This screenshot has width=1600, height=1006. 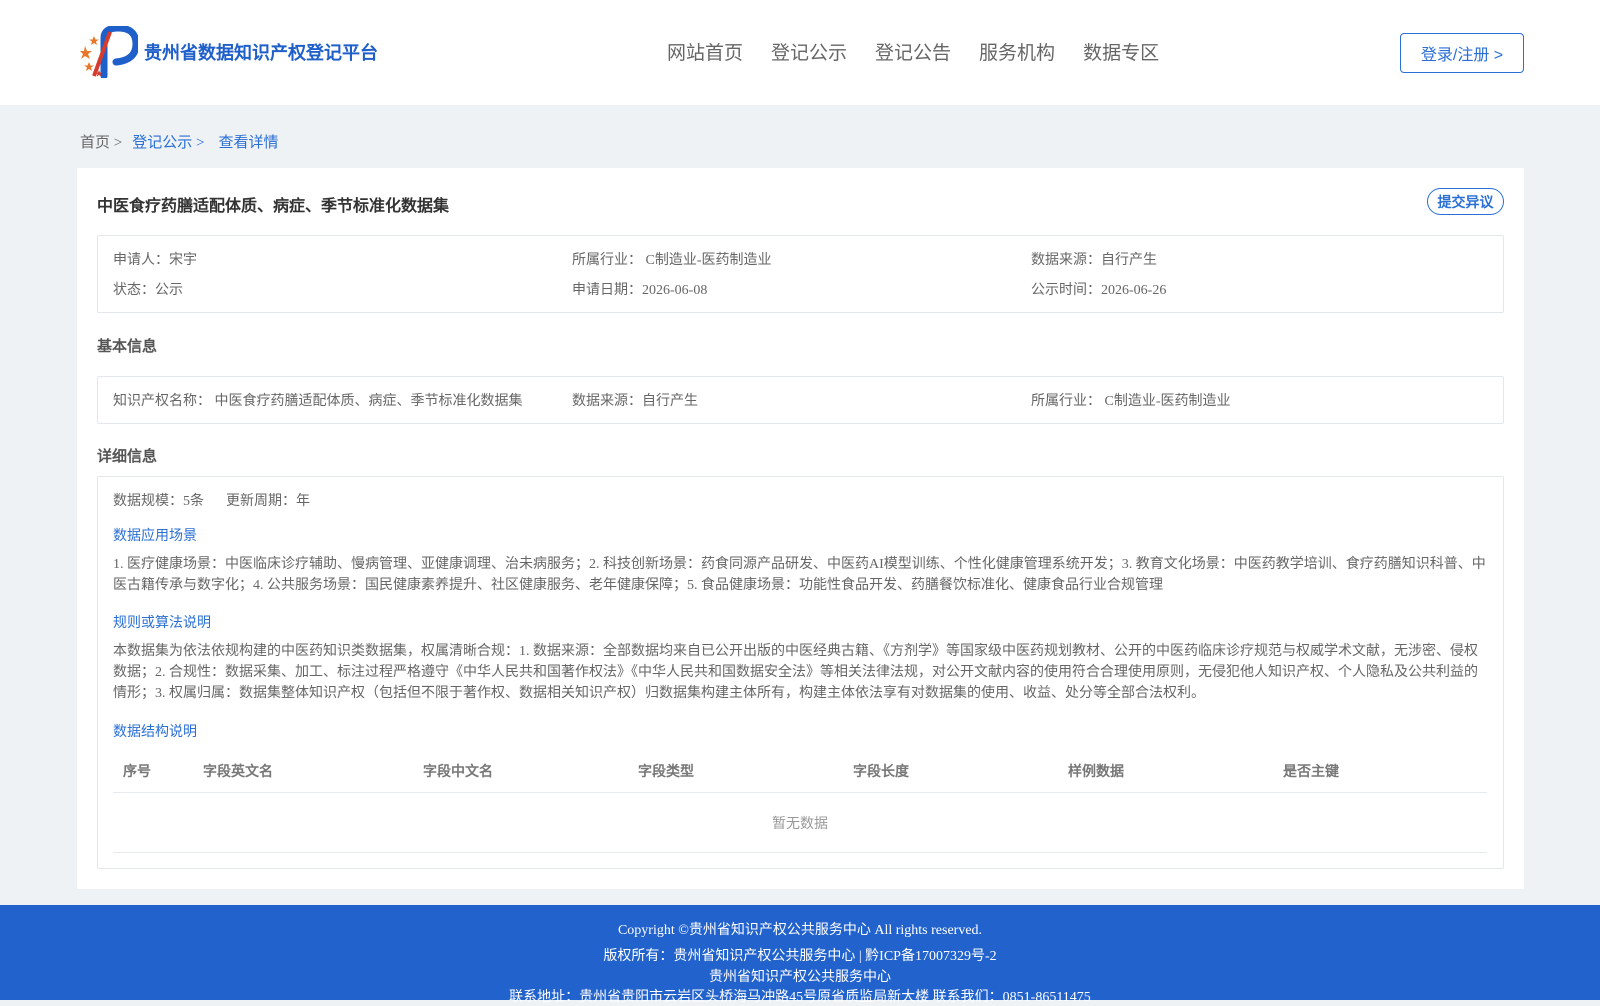 What do you see at coordinates (248, 143) in the screenshot?
I see `breadcrumb-current: 查看详情` at bounding box center [248, 143].